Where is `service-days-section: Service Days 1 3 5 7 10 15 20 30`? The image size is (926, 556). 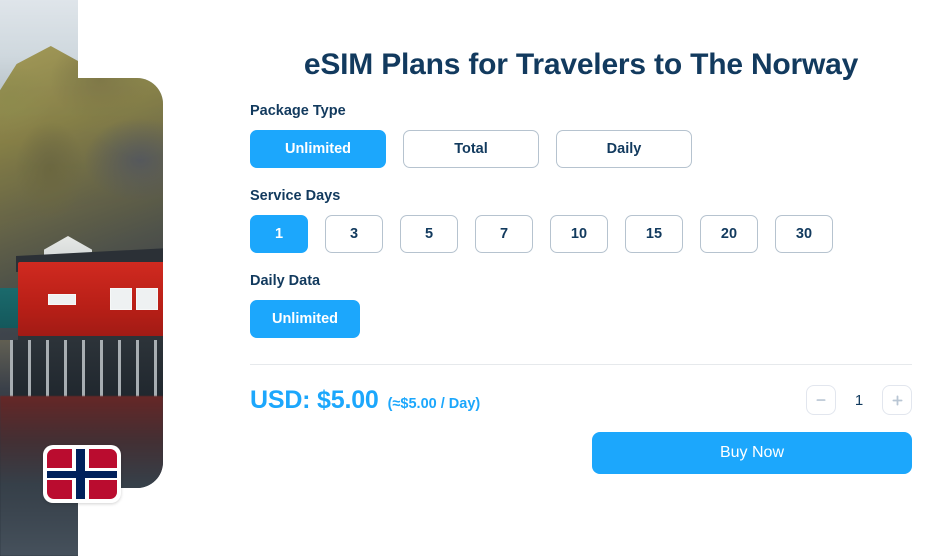 service-days-section: Service Days 1 3 5 7 10 15 20 30 is located at coordinates (581, 220).